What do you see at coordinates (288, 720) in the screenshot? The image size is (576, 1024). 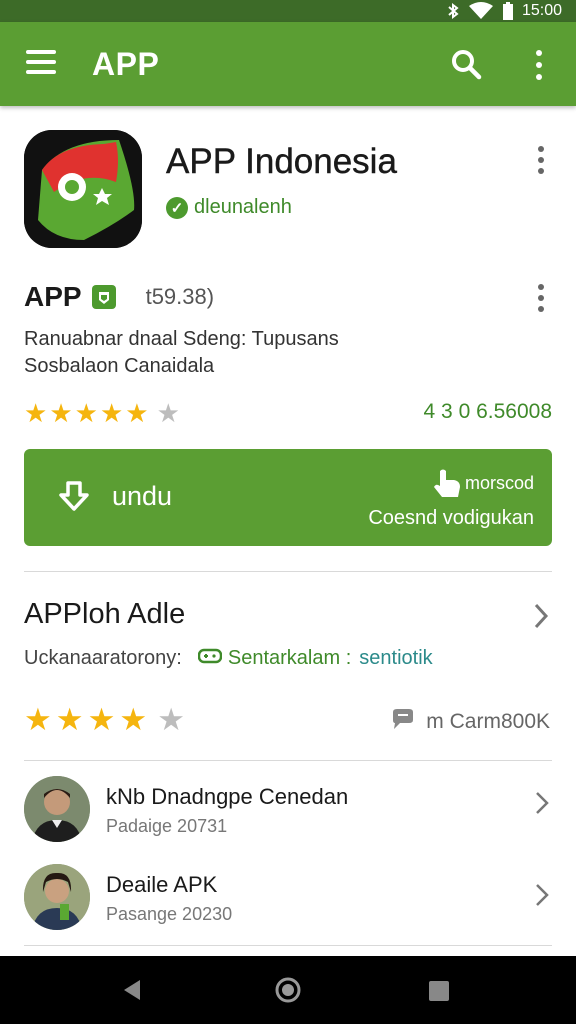 I see `section-rating: ★ ★ ★ ★ ★ m Carm800K` at bounding box center [288, 720].